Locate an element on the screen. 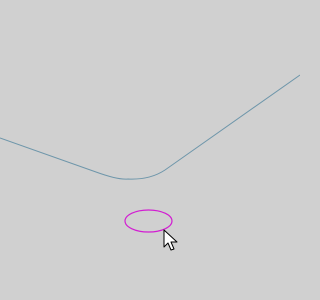 The height and width of the screenshot is (300, 320). ellipse-shape is located at coordinates (148, 221).